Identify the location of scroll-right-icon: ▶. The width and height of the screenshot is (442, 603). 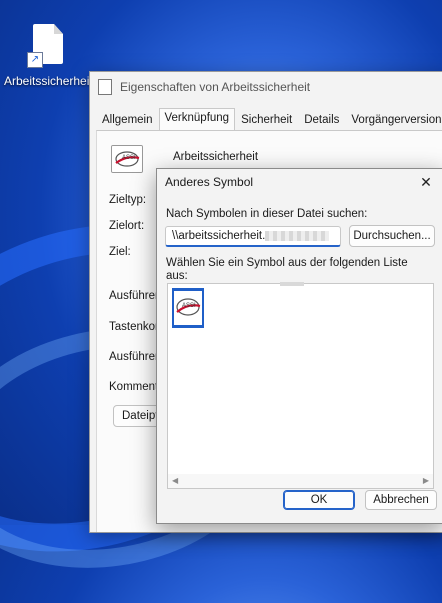
(426, 480).